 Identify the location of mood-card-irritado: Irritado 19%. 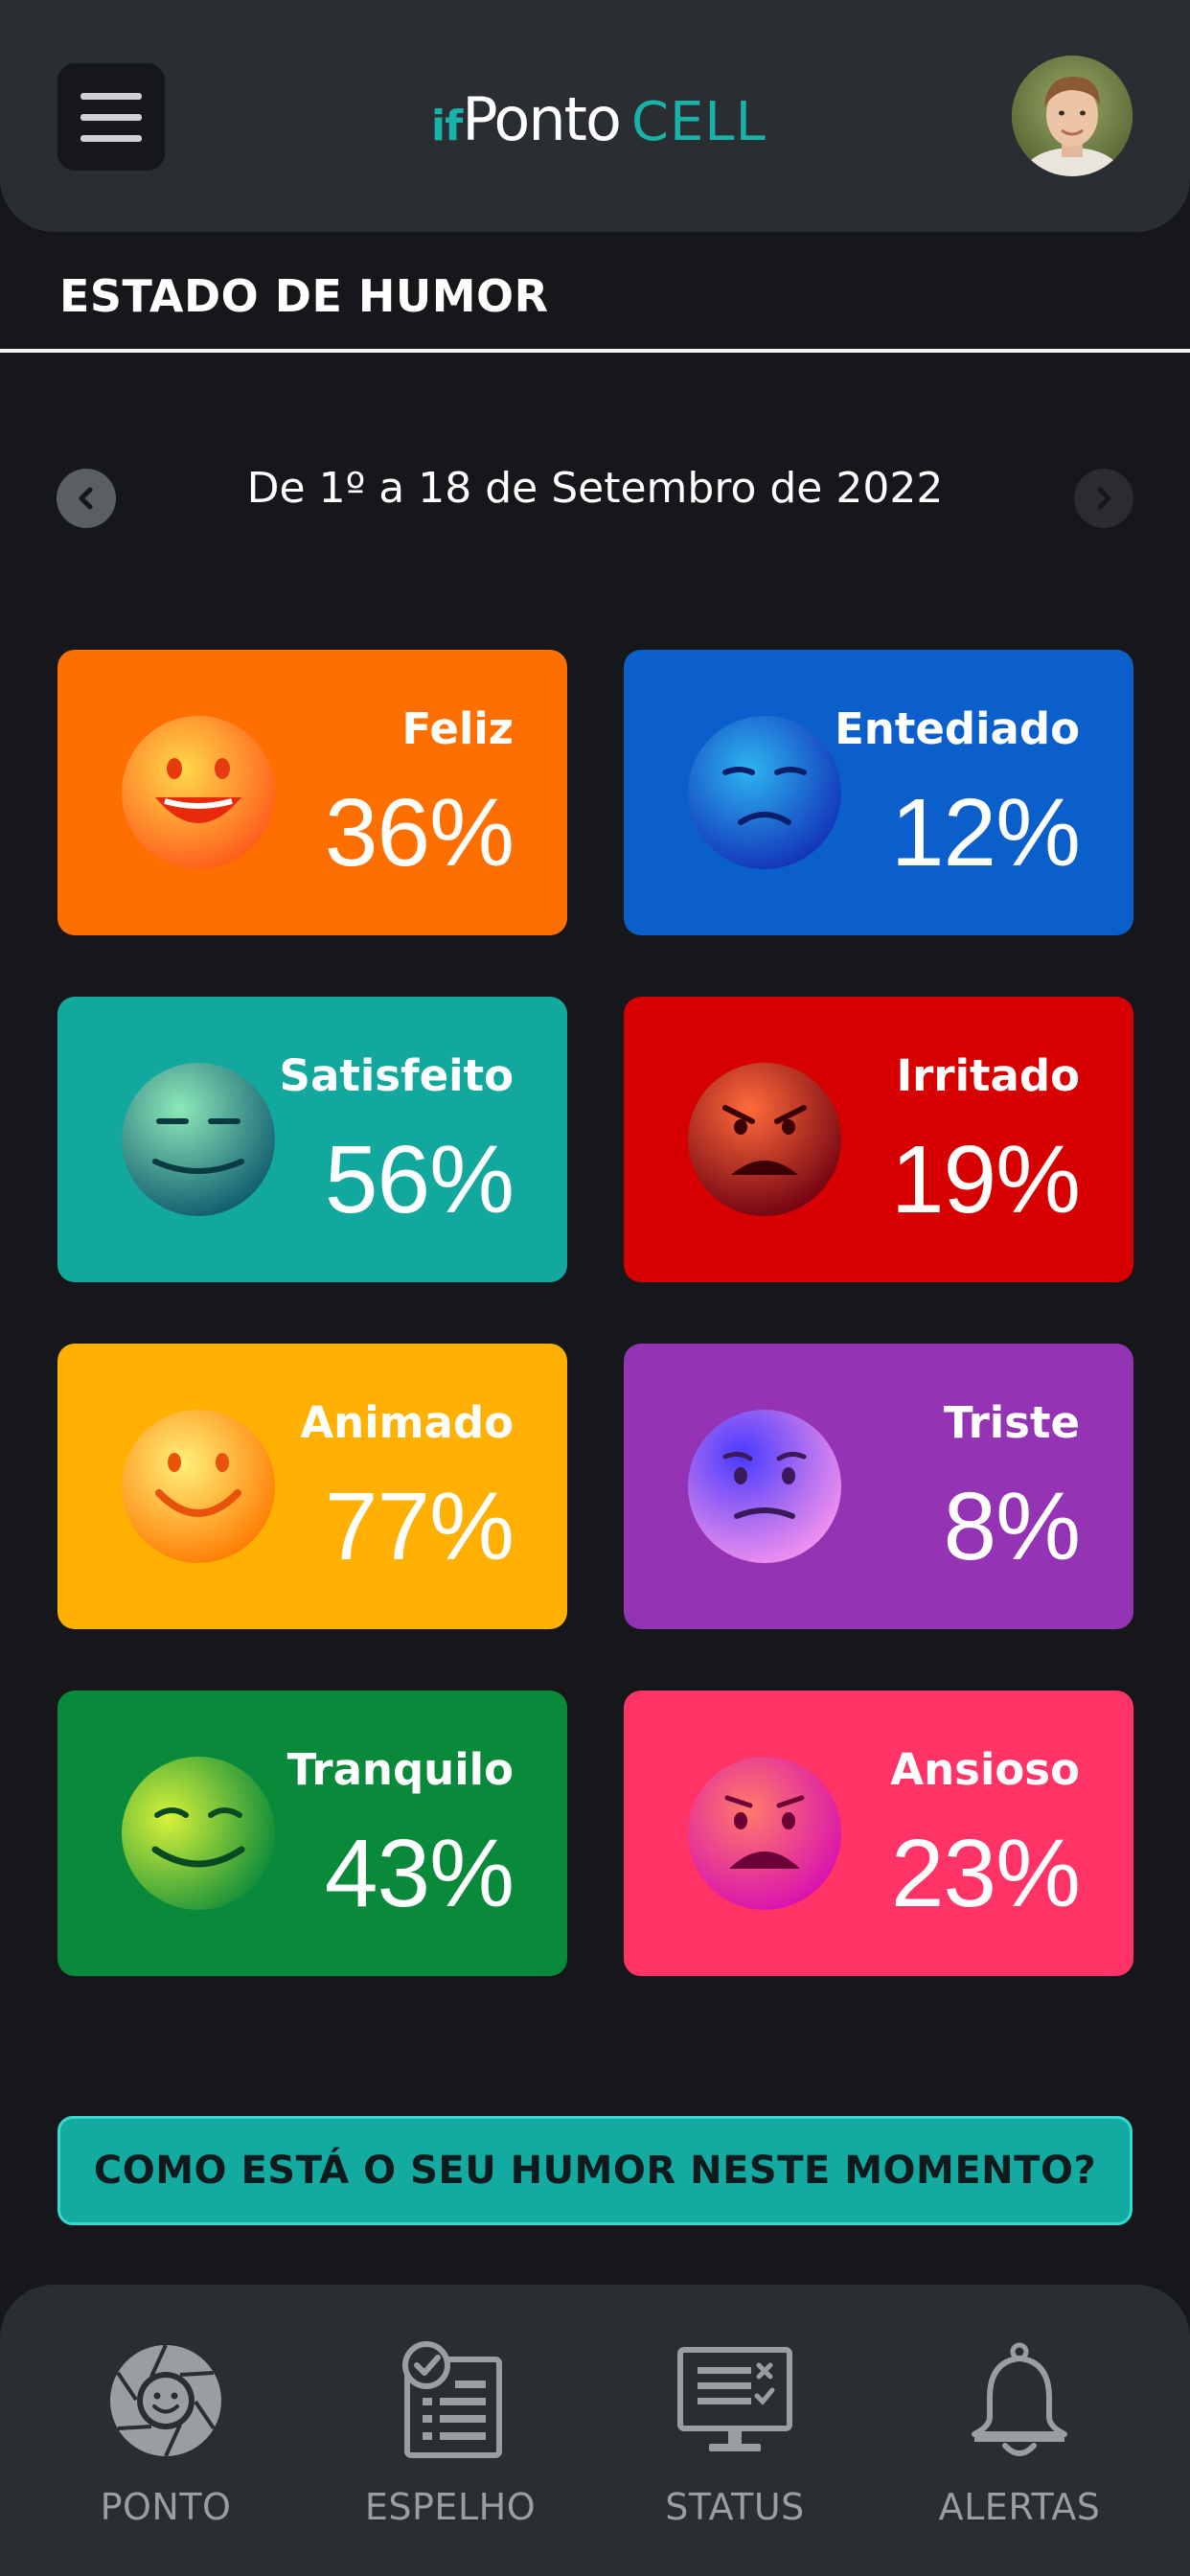
(879, 1139).